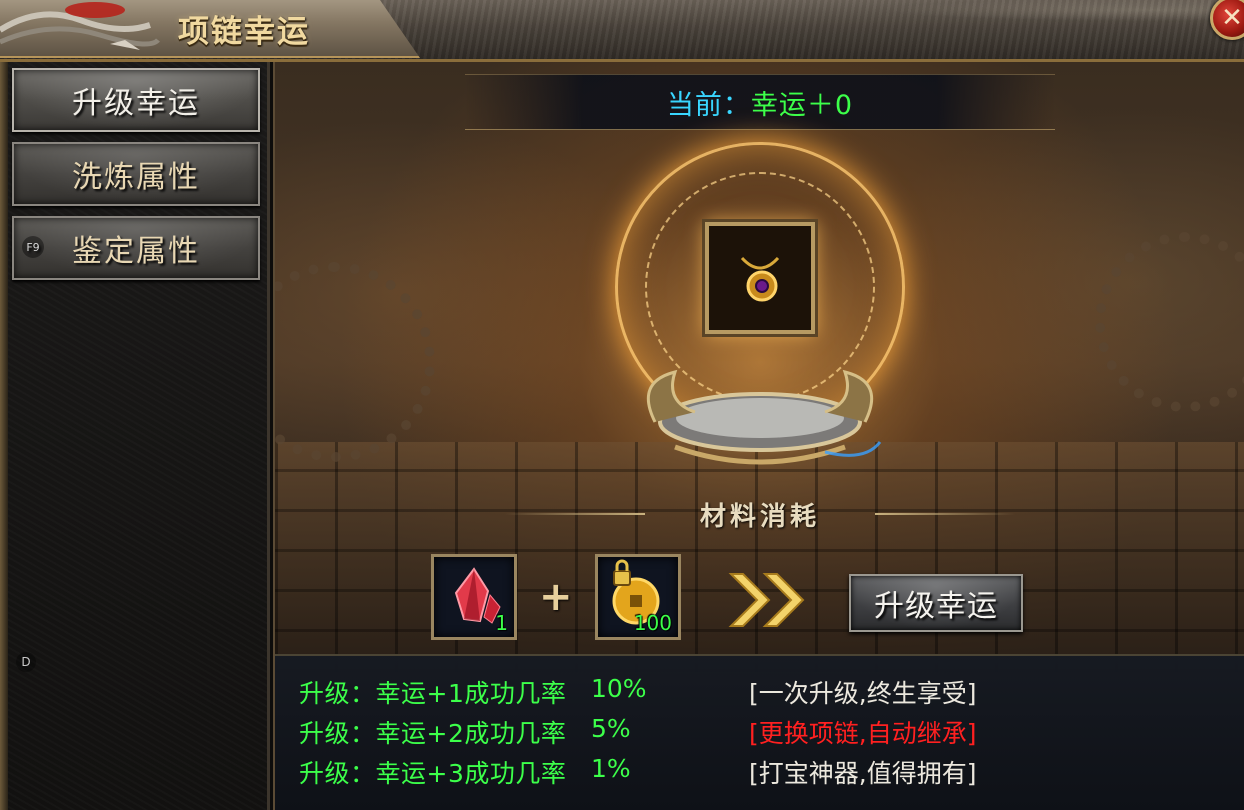 The width and height of the screenshot is (1244, 810). What do you see at coordinates (652, 623) in the screenshot?
I see `material-count: 100` at bounding box center [652, 623].